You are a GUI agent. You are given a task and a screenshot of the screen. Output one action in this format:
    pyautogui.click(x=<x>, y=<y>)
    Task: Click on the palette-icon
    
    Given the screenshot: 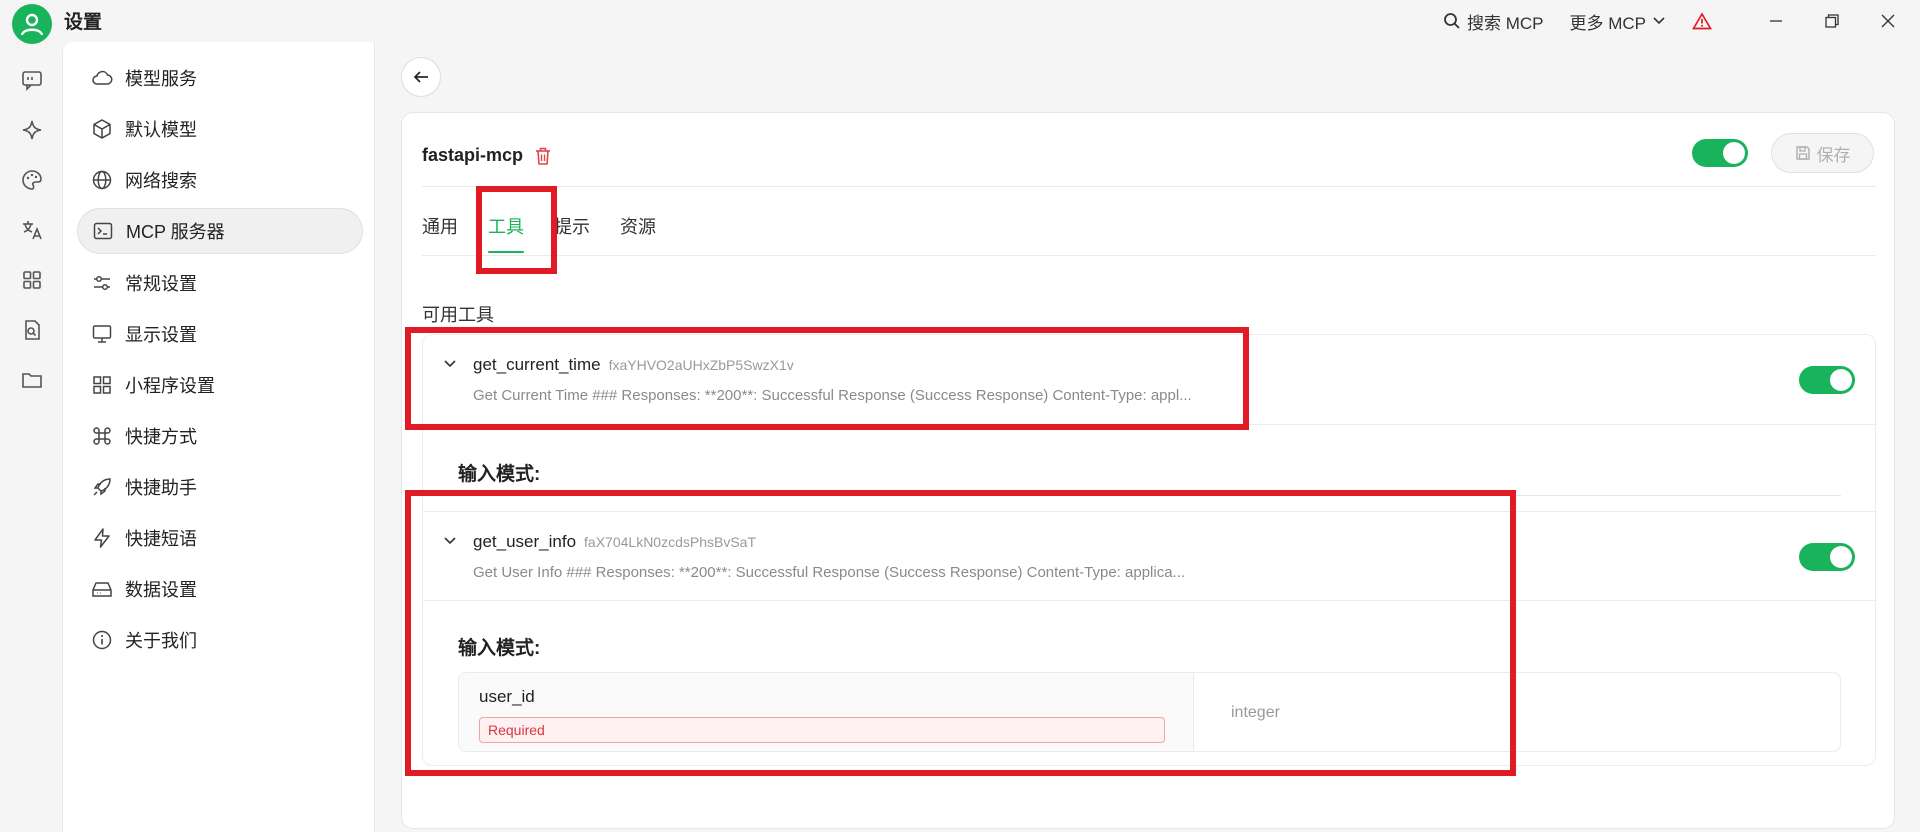 What is the action you would take?
    pyautogui.click(x=32, y=180)
    